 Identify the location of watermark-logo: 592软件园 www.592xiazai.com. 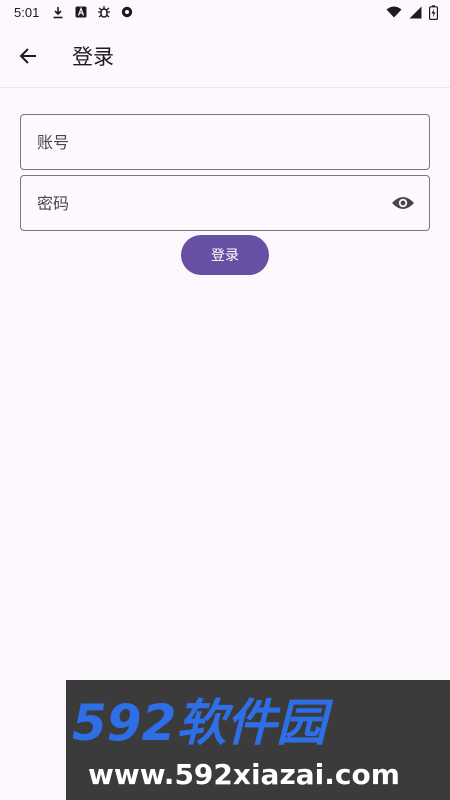
(236, 742).